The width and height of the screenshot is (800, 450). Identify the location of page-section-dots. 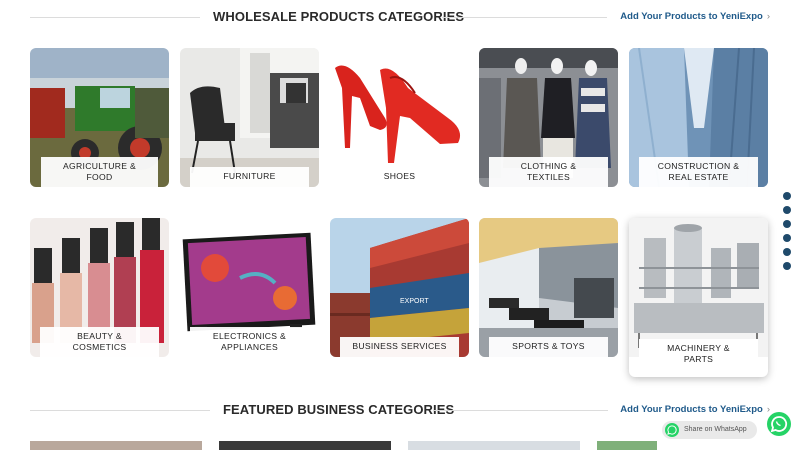
(787, 234).